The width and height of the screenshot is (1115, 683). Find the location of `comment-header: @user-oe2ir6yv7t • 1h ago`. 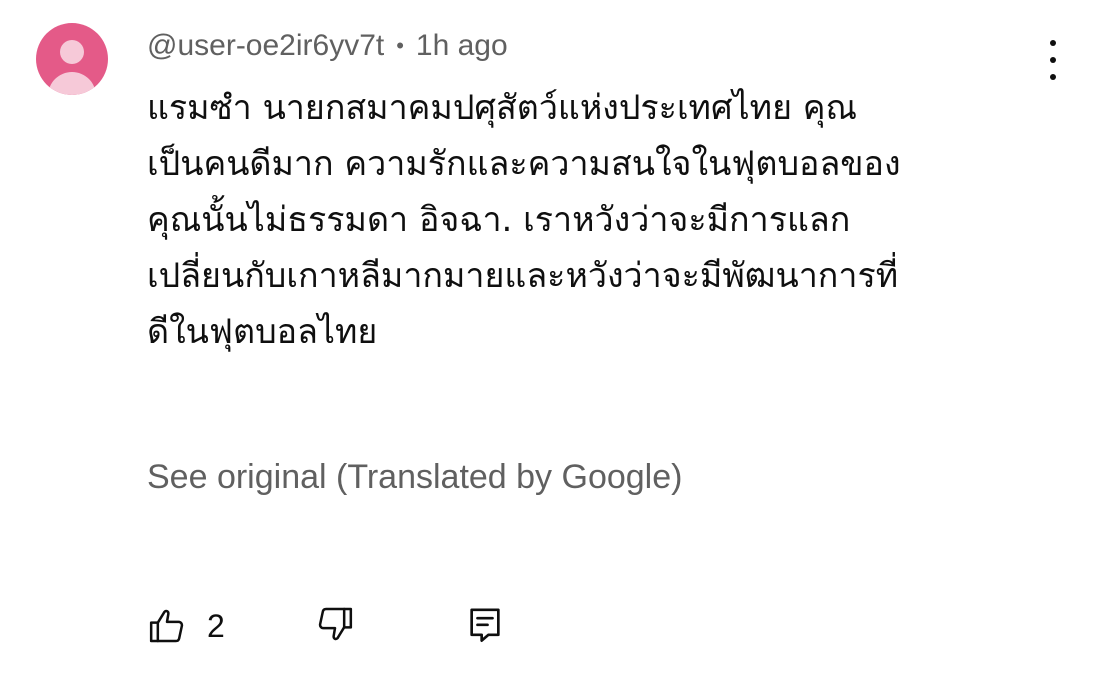

comment-header: @user-oe2ir6yv7t • 1h ago is located at coordinates (327, 46).